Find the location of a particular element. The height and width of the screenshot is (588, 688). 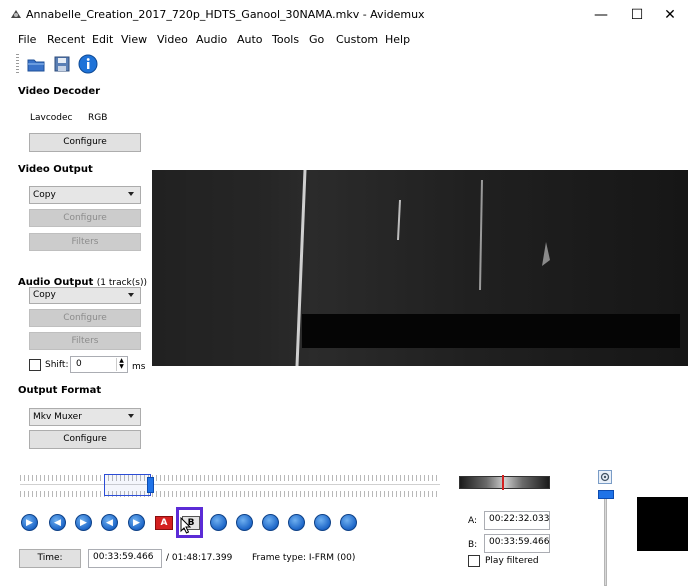

video-output-filters-button: Filters is located at coordinates (85, 242).